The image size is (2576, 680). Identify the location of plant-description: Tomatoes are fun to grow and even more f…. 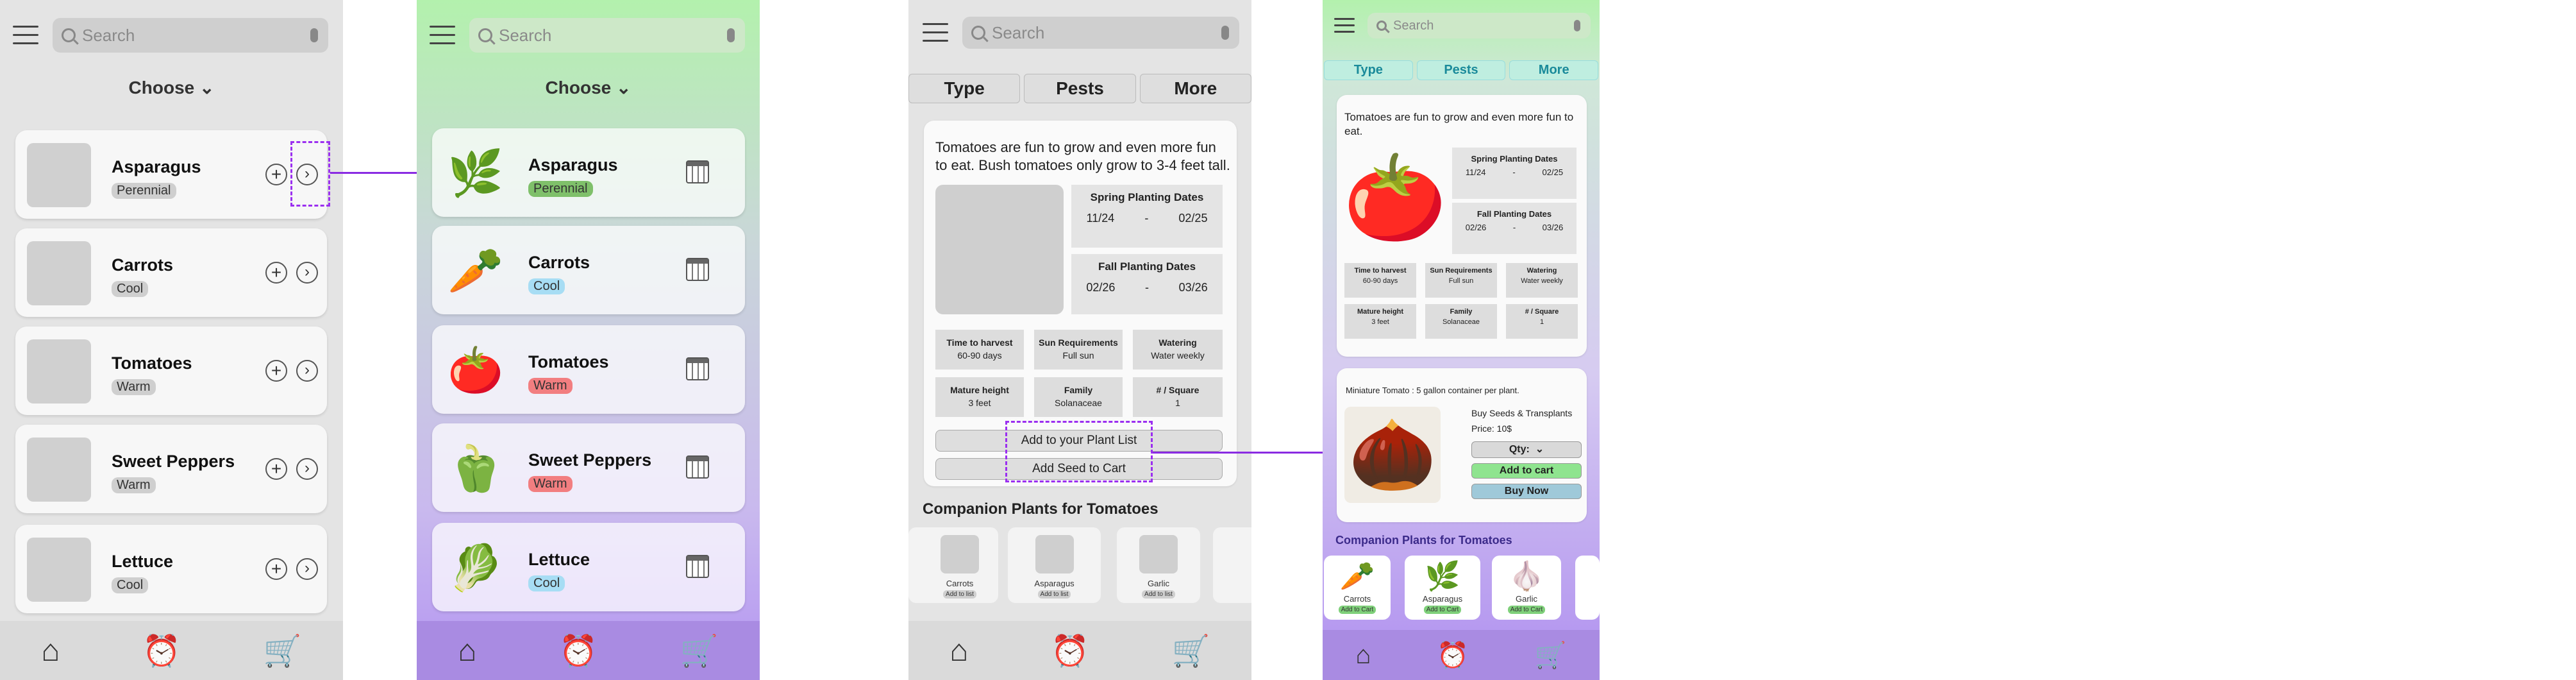
(1082, 156).